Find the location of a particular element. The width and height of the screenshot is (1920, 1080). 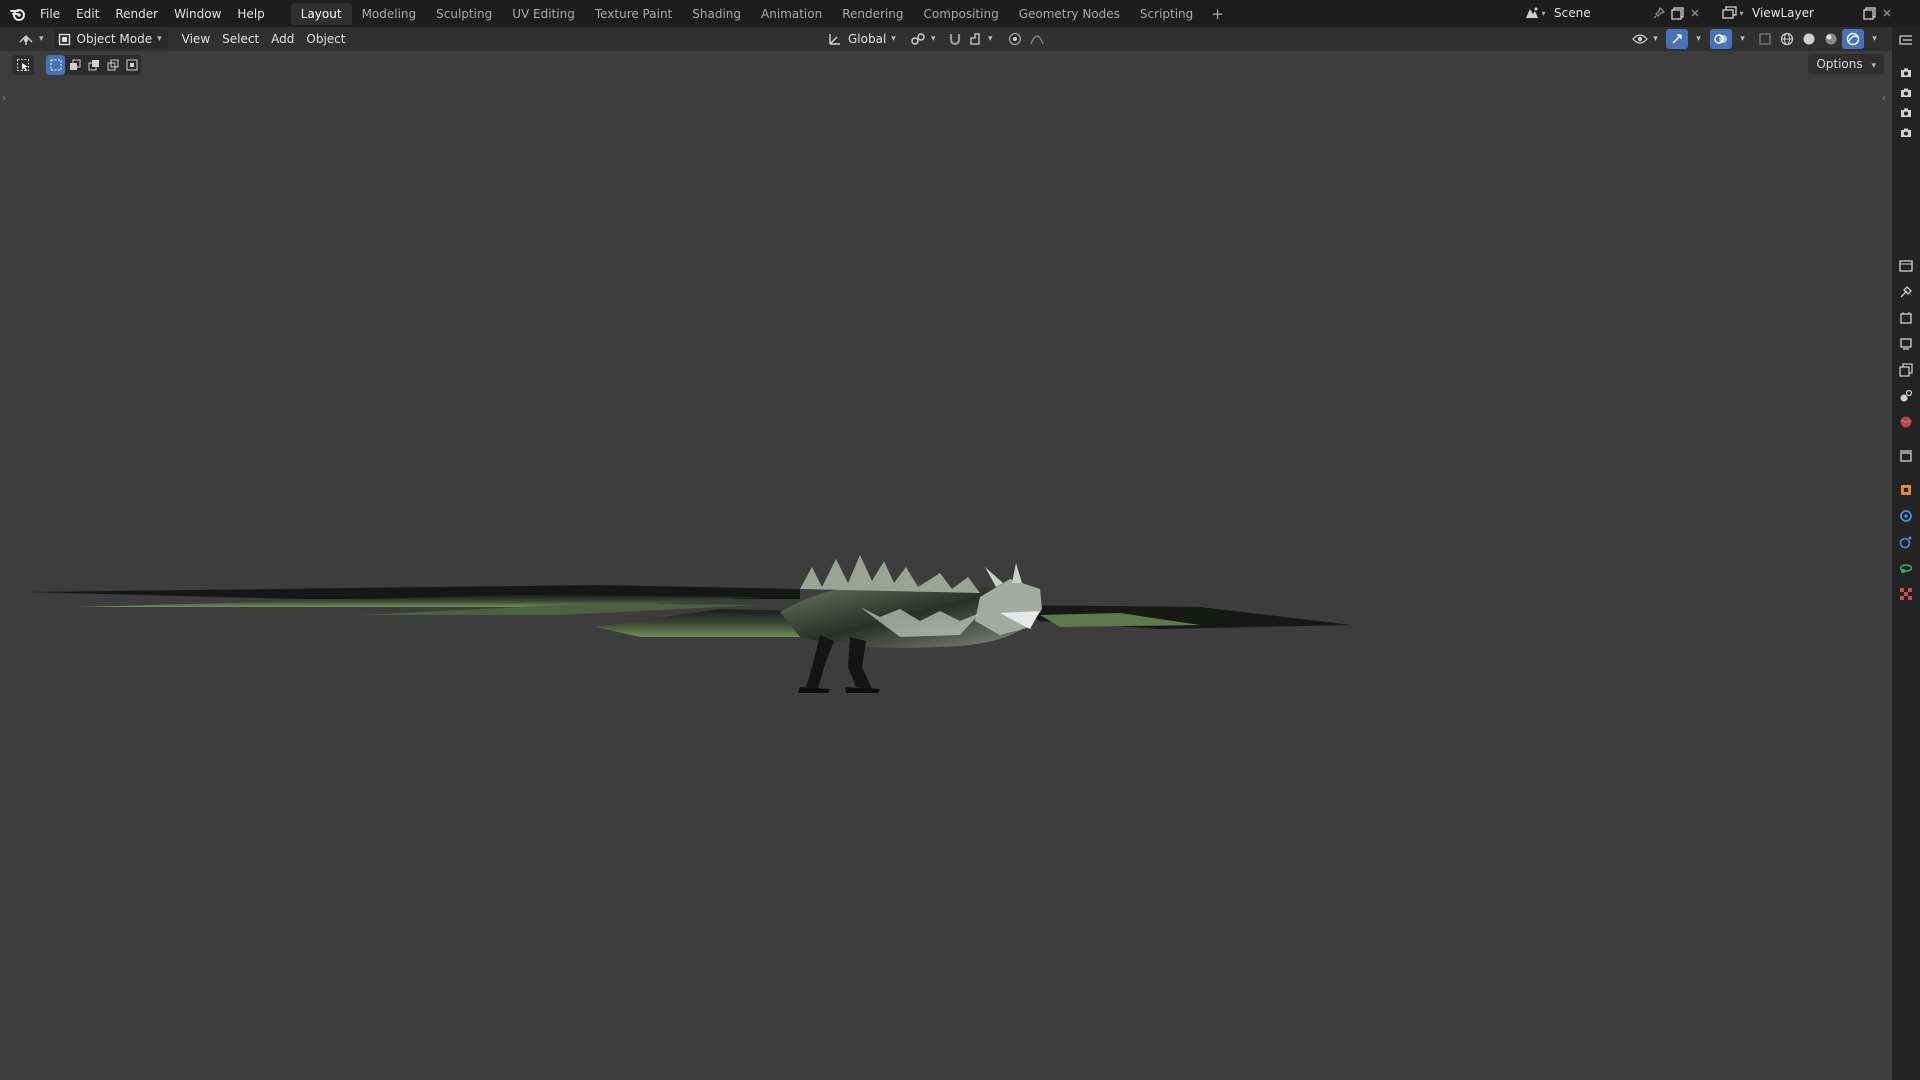

transform-tools: Global ▾ ▾ ▾ is located at coordinates (935, 39).